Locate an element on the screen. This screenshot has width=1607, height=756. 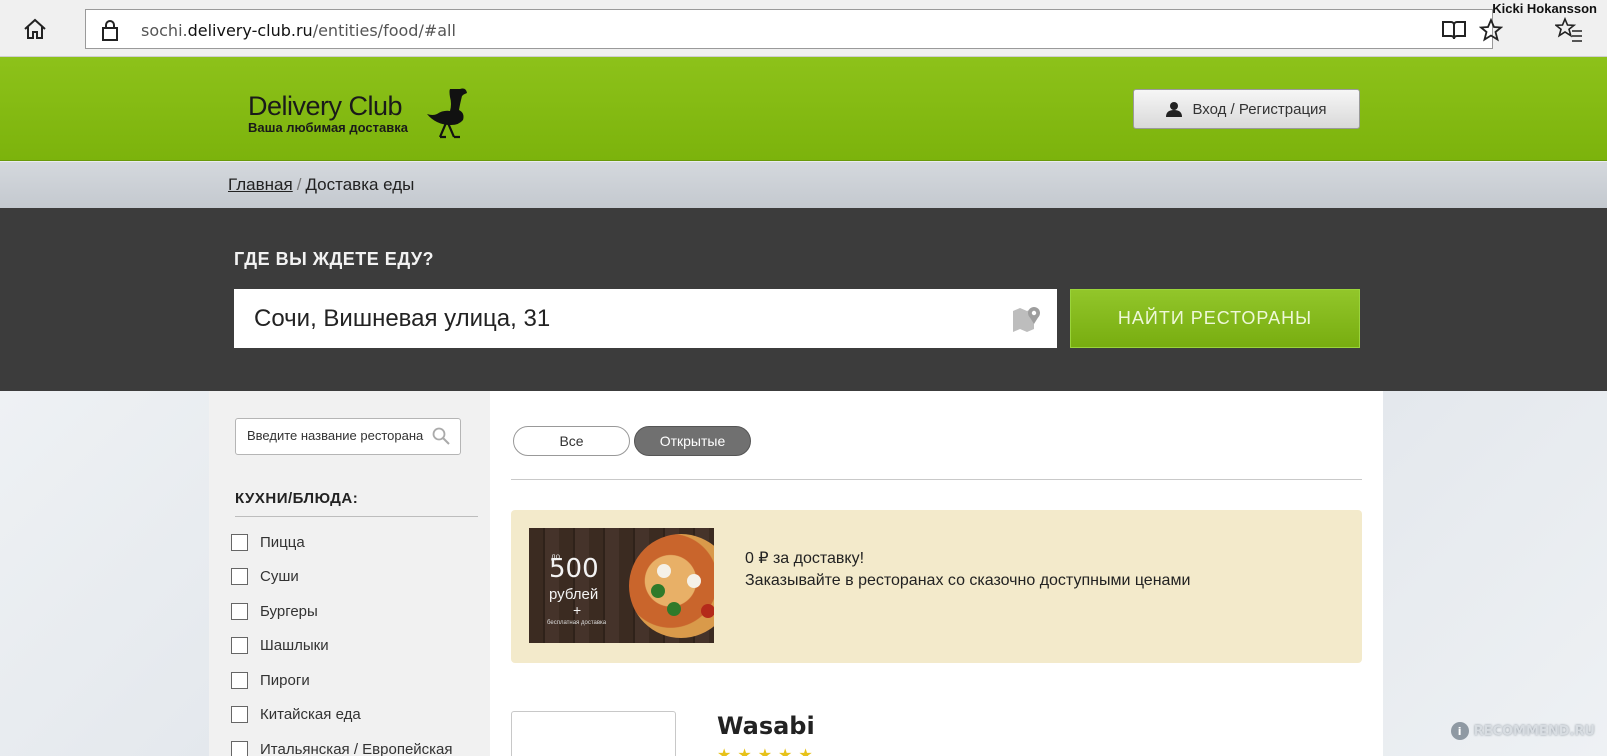
site-logo: Delivery Club Ваша любимая доставка is located at coordinates (328, 113).